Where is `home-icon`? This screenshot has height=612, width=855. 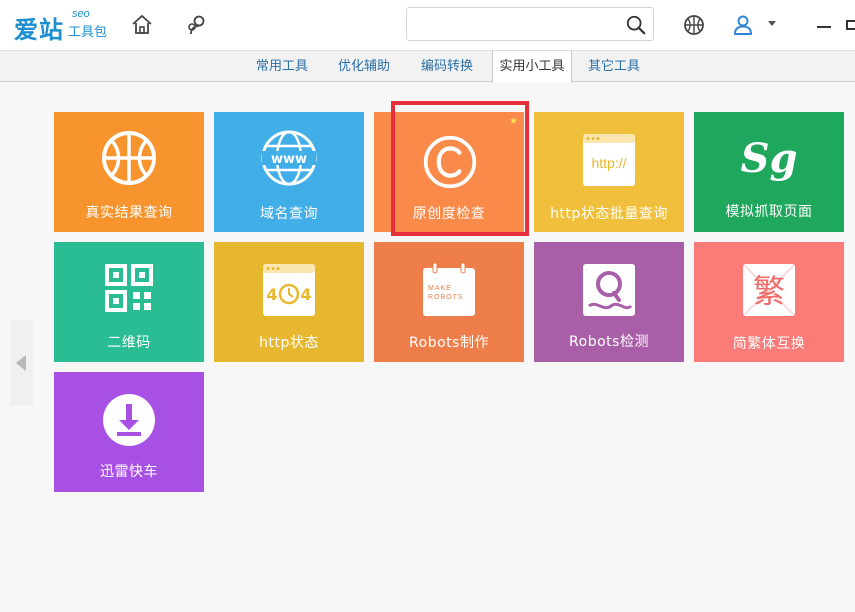 home-icon is located at coordinates (142, 25).